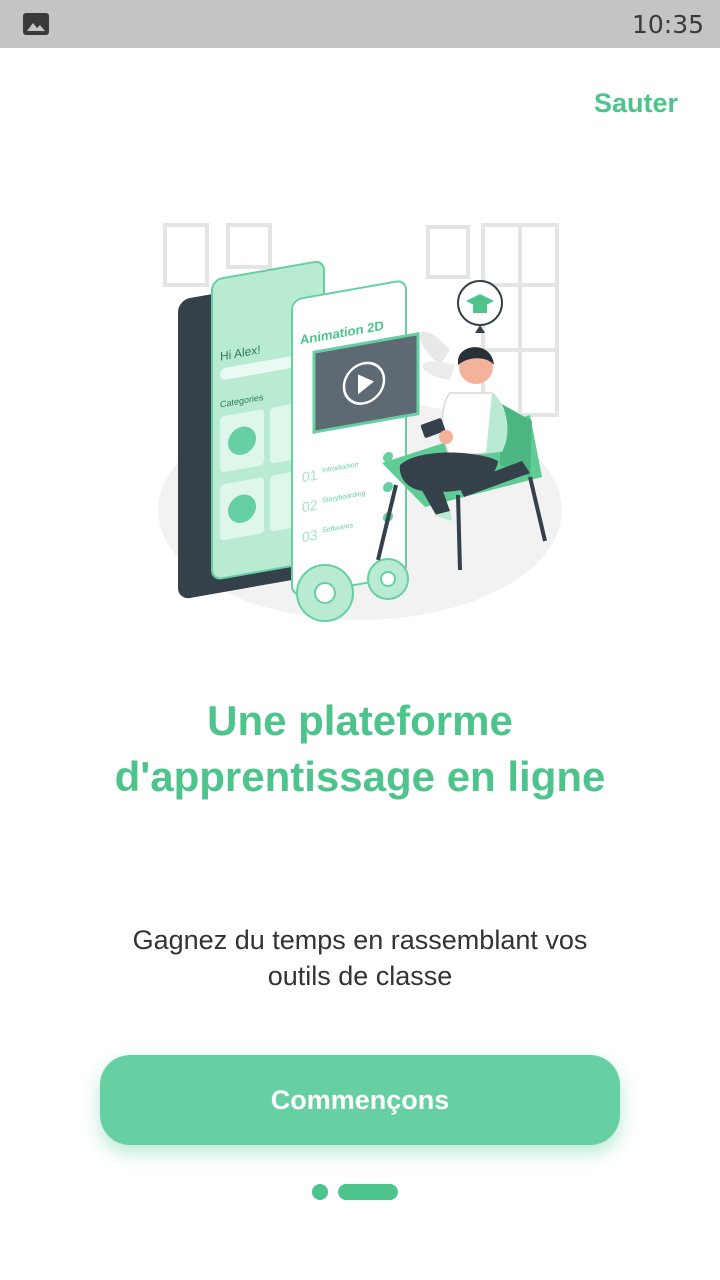 This screenshot has height=1280, width=720. I want to click on gallery-icon, so click(36, 24).